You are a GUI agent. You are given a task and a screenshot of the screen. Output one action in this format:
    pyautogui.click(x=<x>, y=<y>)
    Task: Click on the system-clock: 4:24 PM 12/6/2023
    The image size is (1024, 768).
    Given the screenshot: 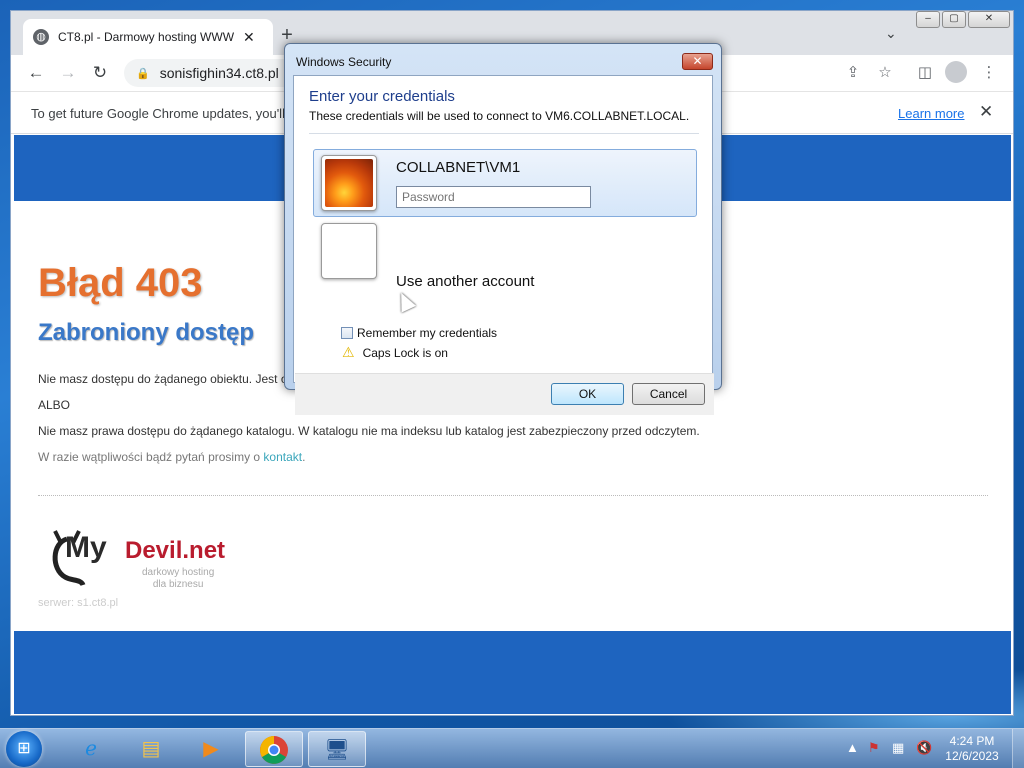 What is the action you would take?
    pyautogui.click(x=972, y=749)
    